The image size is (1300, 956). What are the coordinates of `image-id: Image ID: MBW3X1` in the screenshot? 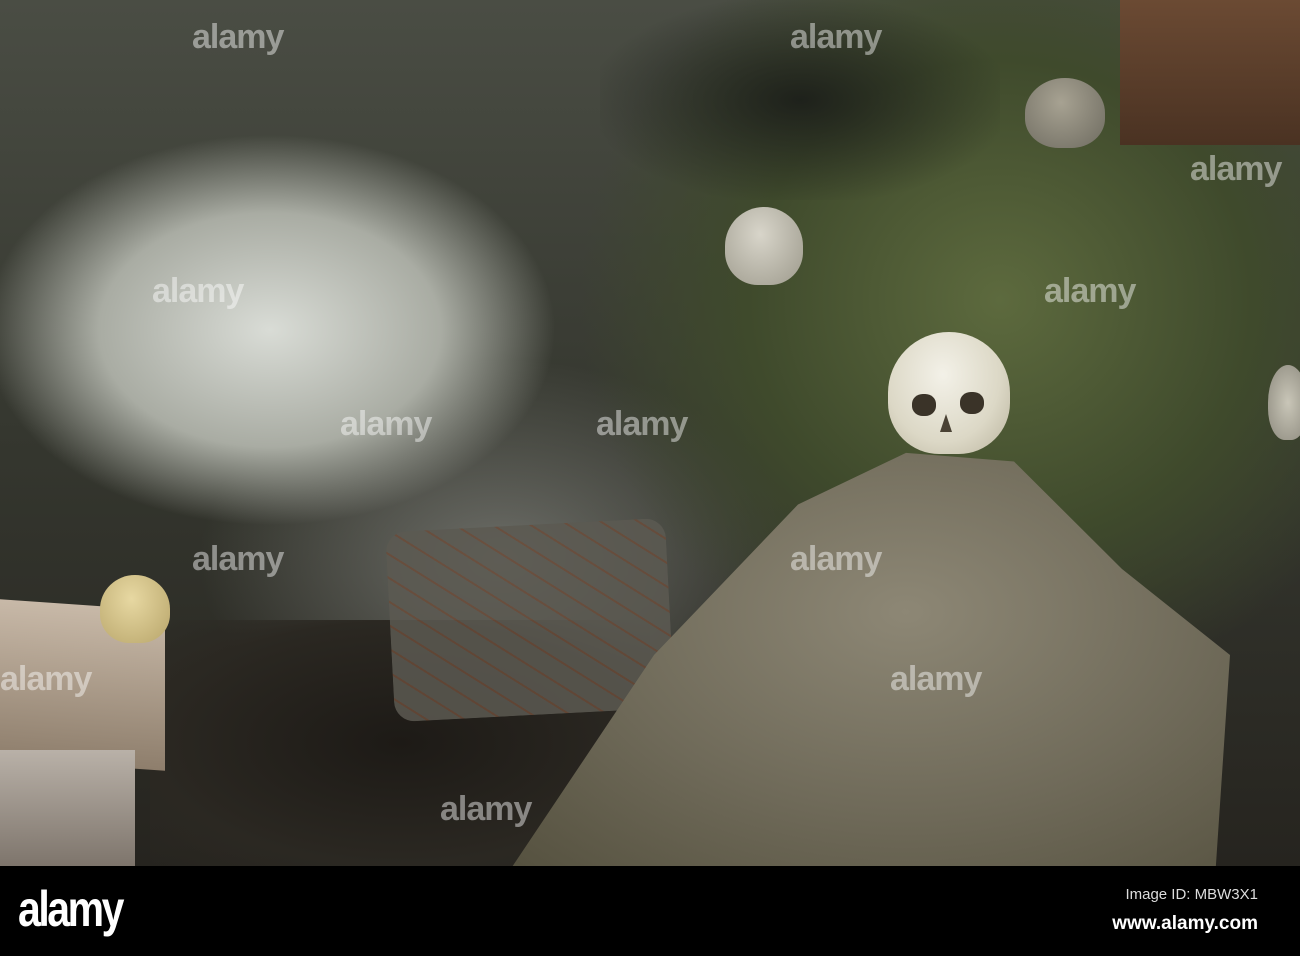 It's located at (1191, 894).